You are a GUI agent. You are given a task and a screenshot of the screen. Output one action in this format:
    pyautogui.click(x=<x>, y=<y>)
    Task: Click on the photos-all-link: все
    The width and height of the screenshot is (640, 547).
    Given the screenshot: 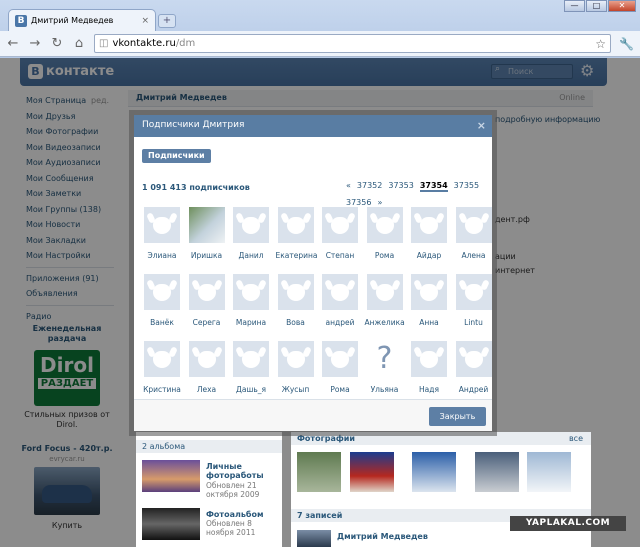 What is the action you would take?
    pyautogui.click(x=576, y=438)
    